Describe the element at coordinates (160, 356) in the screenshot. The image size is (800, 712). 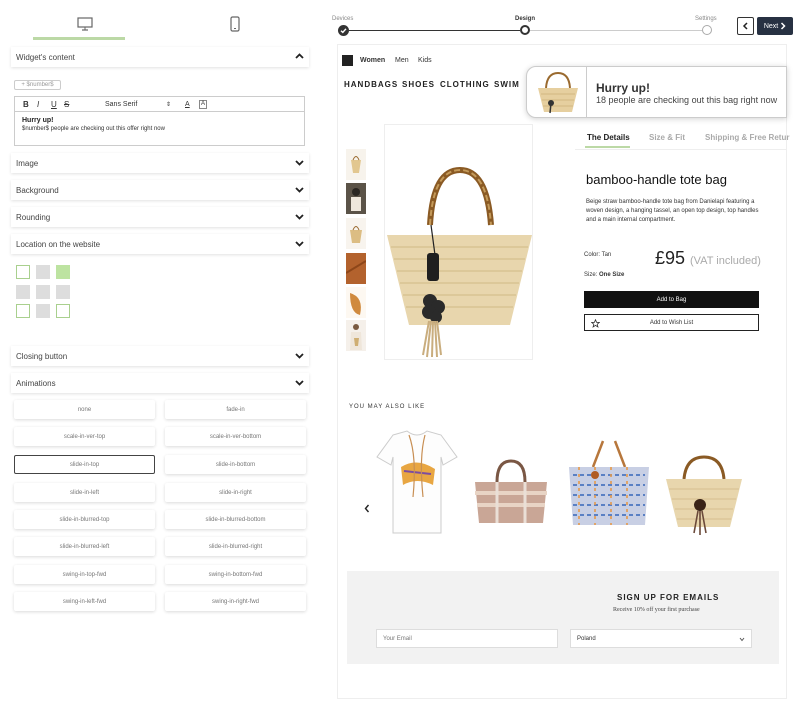
I see `panel-closing-button: Closing button` at that location.